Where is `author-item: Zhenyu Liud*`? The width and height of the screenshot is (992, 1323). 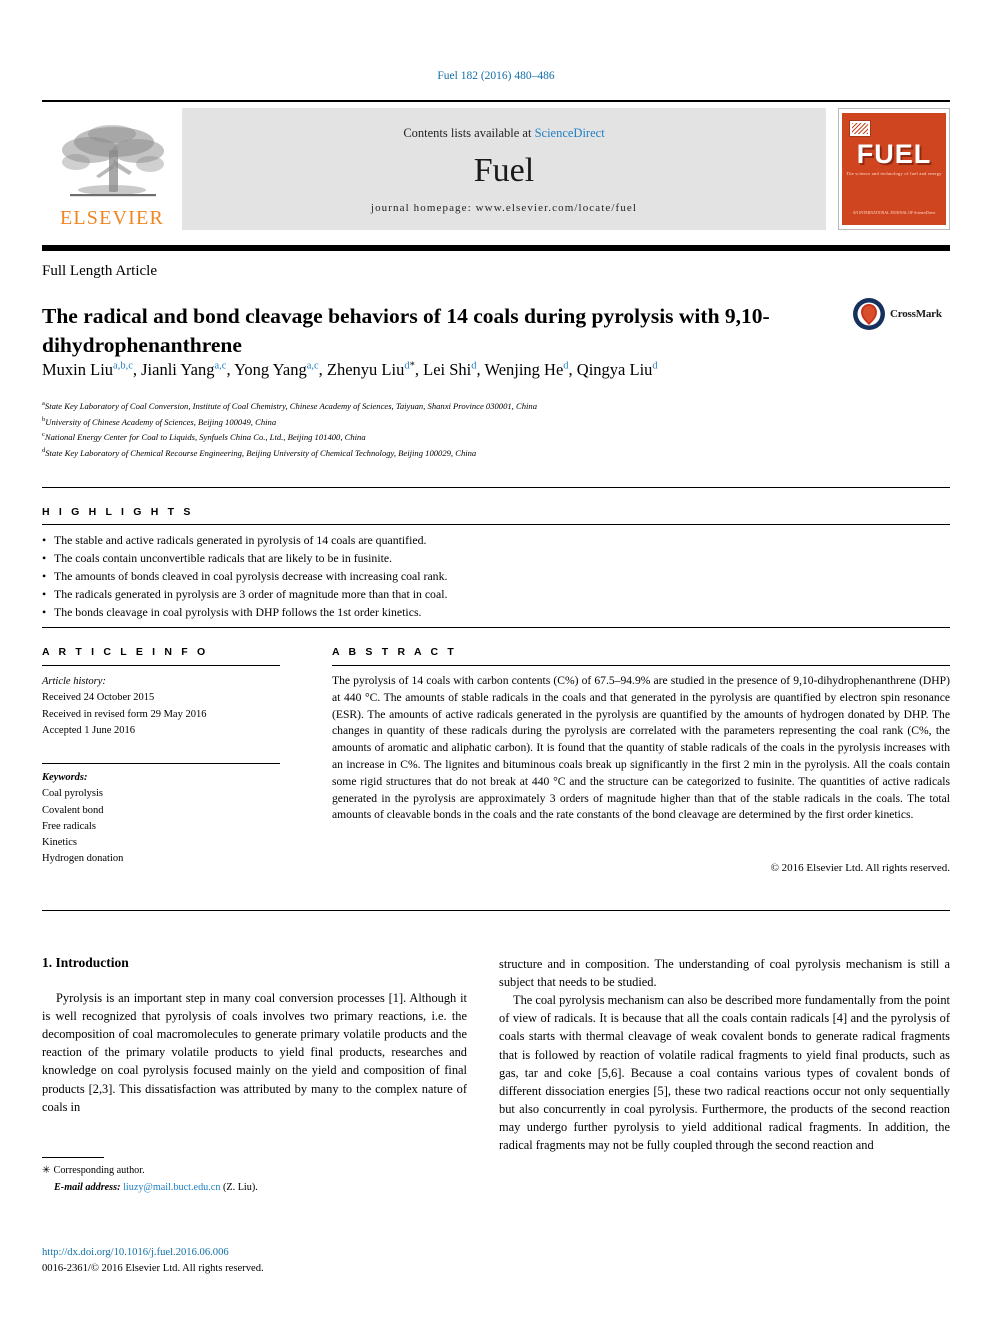
author-item: Zhenyu Liud* is located at coordinates (371, 369).